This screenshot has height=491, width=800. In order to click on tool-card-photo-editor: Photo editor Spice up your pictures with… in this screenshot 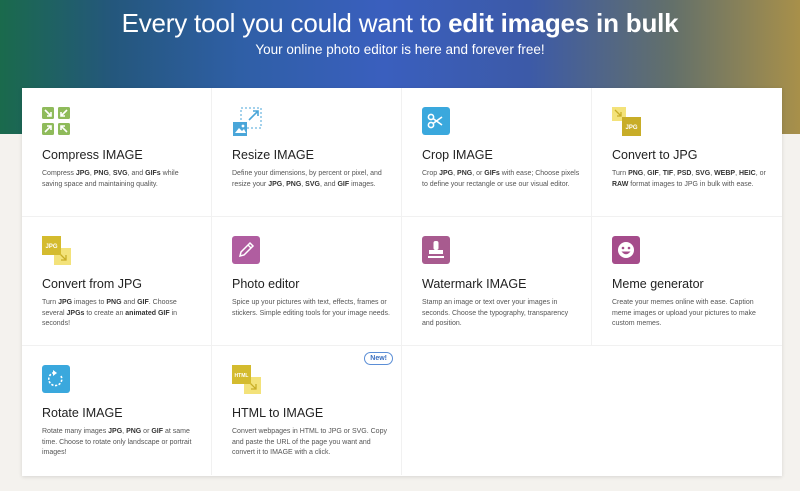, I will do `click(307, 281)`.